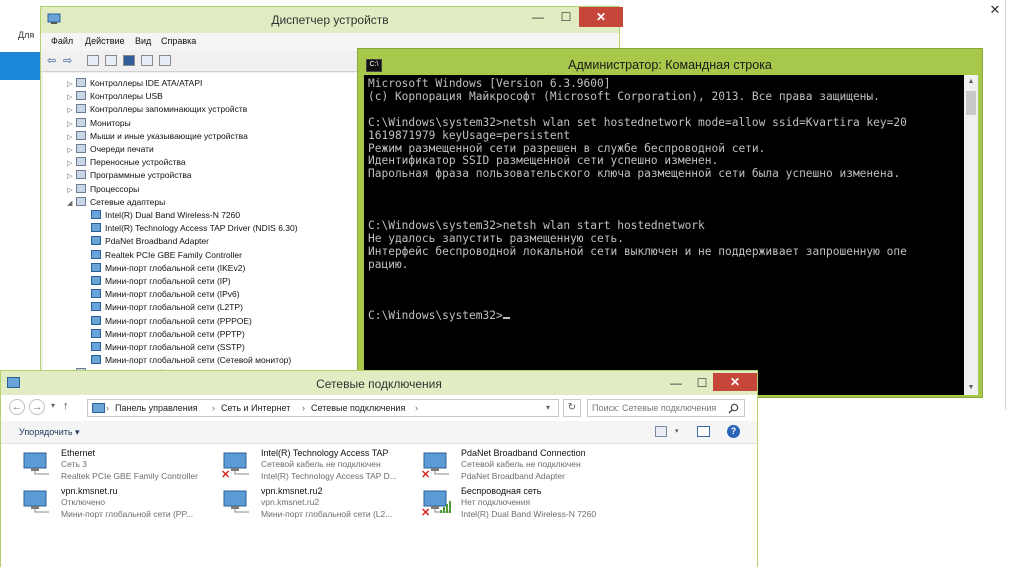 This screenshot has height=568, width=1024. What do you see at coordinates (156, 408) in the screenshot?
I see `breadcrumb-item: Панель управления` at bounding box center [156, 408].